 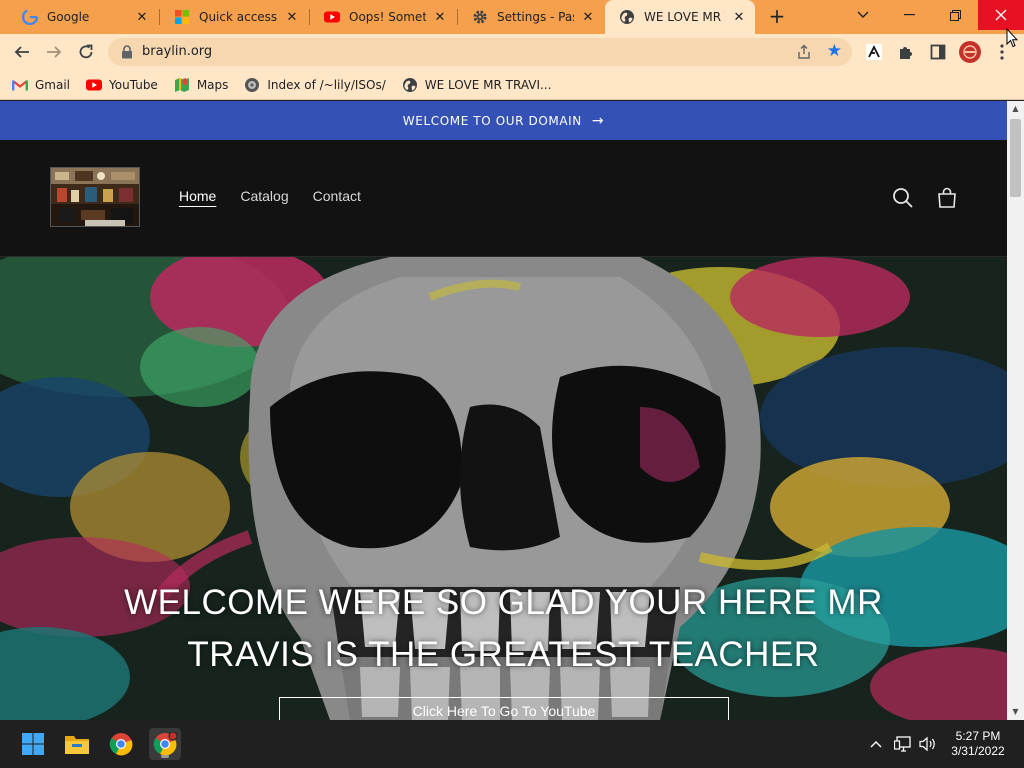 I want to click on forward-button, so click(x=54, y=52).